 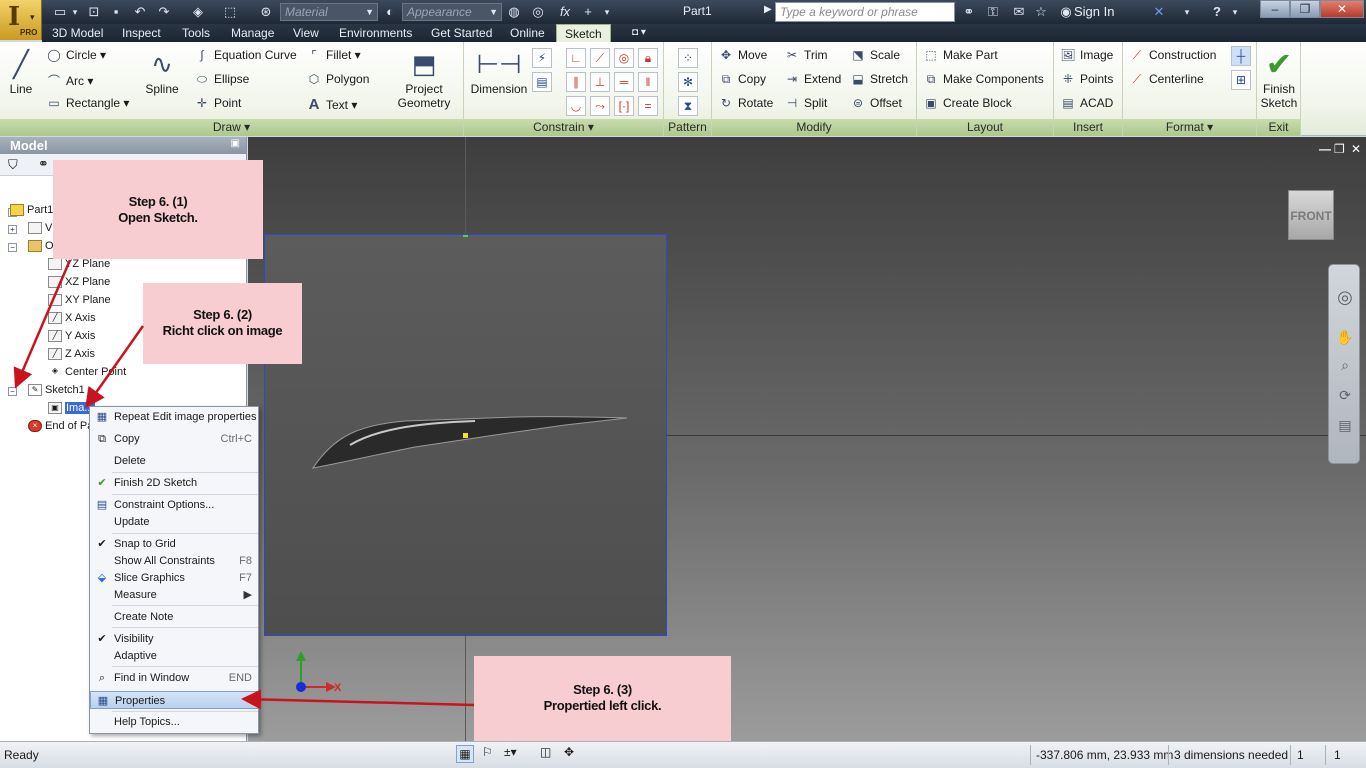 What do you see at coordinates (1339, 149) in the screenshot?
I see `viewport-restore-icon: ❐` at bounding box center [1339, 149].